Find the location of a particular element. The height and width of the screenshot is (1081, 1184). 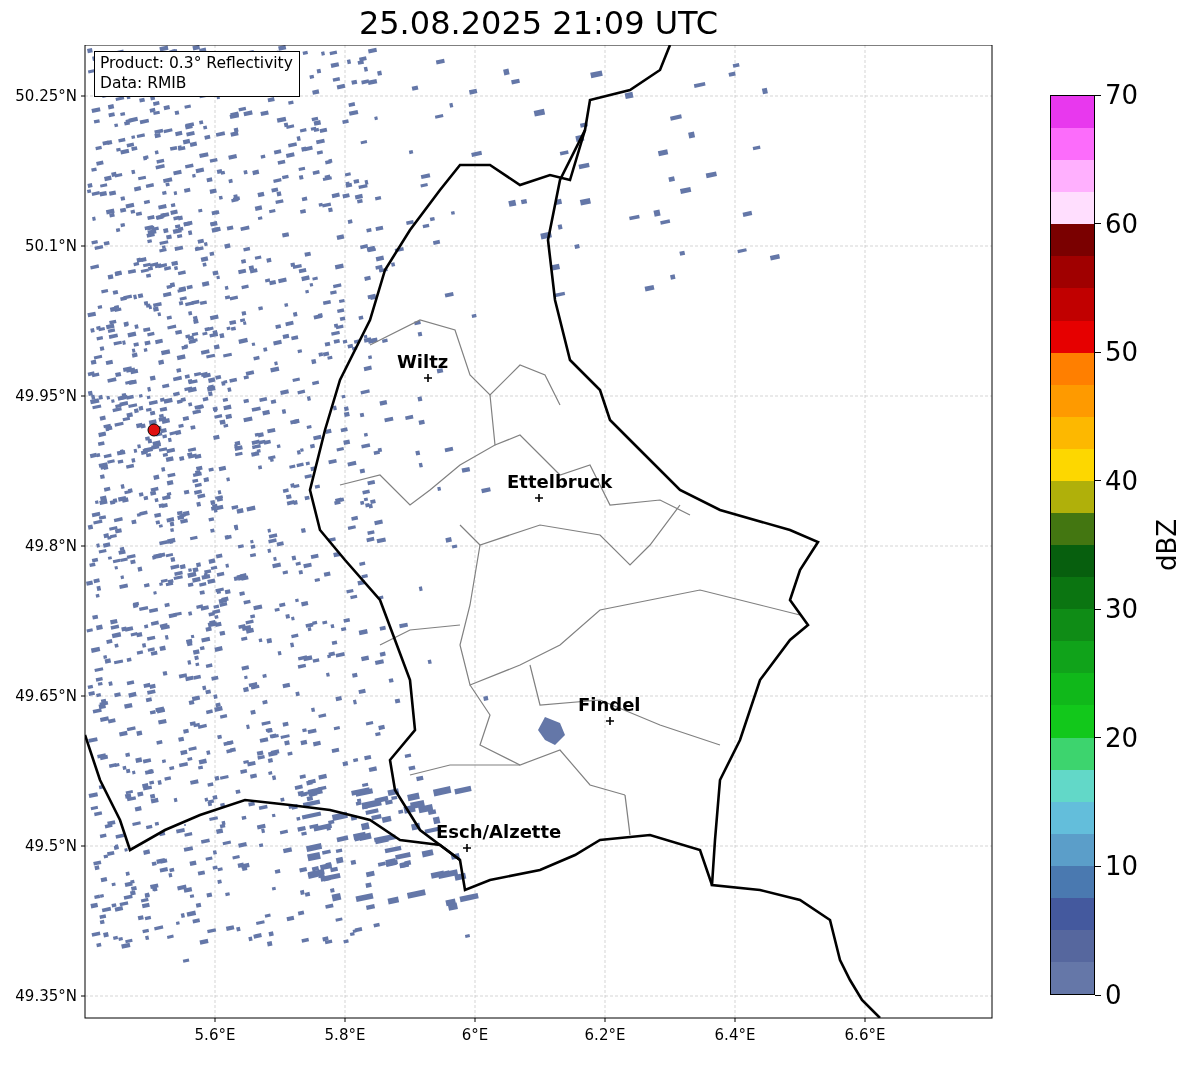

longitude-label: 6.6°E is located at coordinates (865, 1035).